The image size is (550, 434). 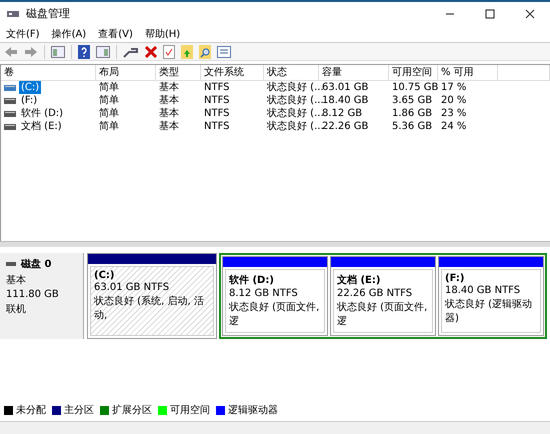 I want to click on partition-block: (F:) 18.40 GB NTFS 状态良好 (逻辑驱动器), so click(x=491, y=296).